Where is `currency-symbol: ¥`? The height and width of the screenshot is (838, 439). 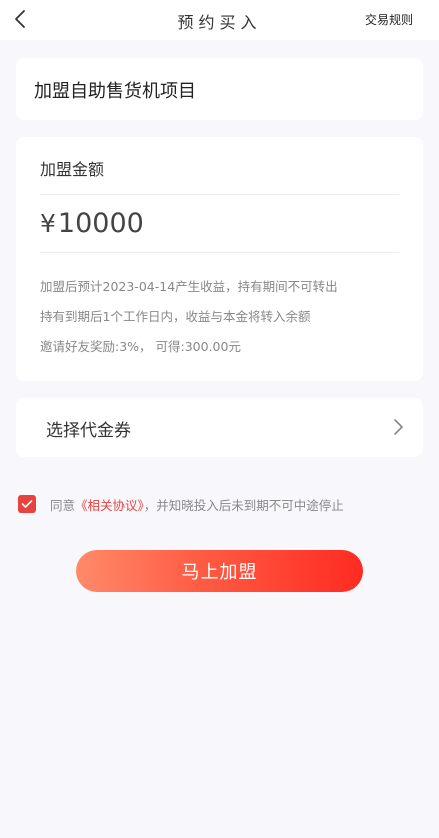 currency-symbol: ¥ is located at coordinates (48, 223).